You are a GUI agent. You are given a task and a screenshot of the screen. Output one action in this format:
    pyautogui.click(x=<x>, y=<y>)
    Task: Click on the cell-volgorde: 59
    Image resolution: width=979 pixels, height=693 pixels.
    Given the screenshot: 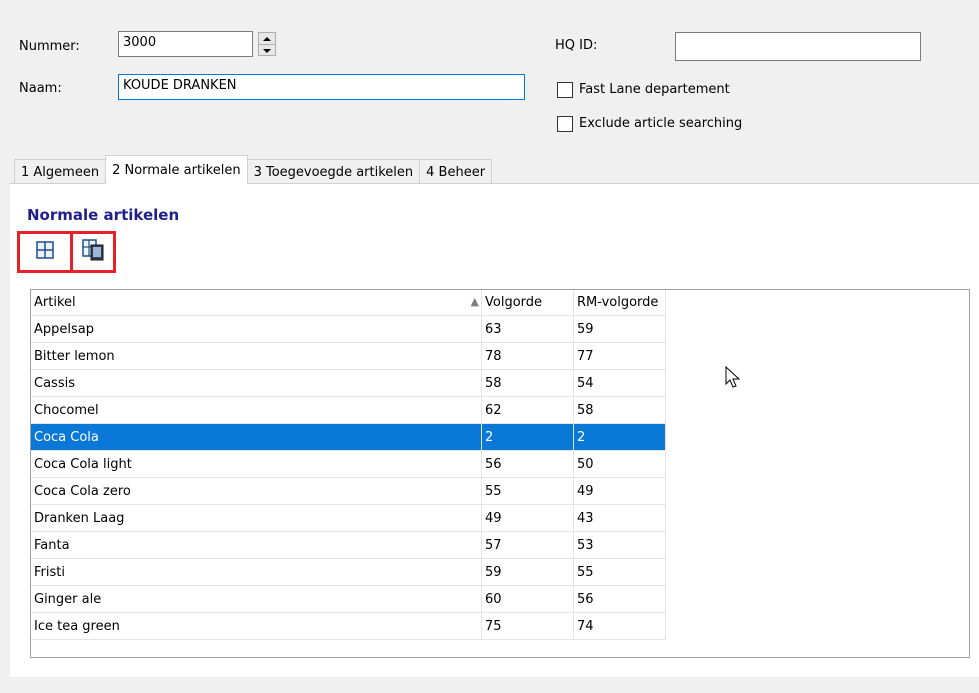 What is the action you would take?
    pyautogui.click(x=527, y=572)
    